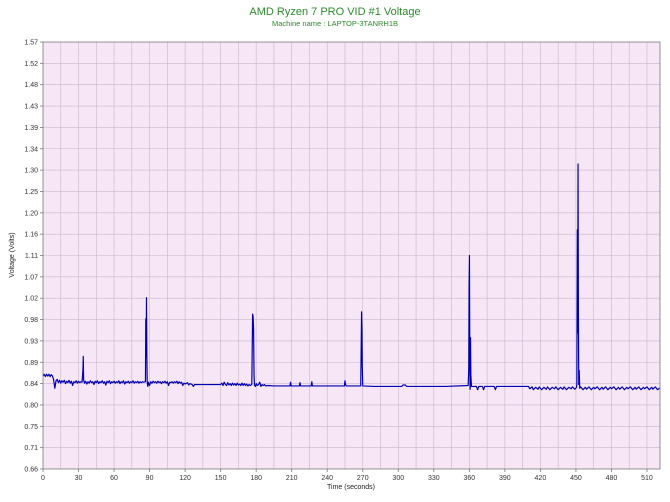 This screenshot has height=502, width=670. What do you see at coordinates (31, 128) in the screenshot?
I see `y-tick-label: 1.39` at bounding box center [31, 128].